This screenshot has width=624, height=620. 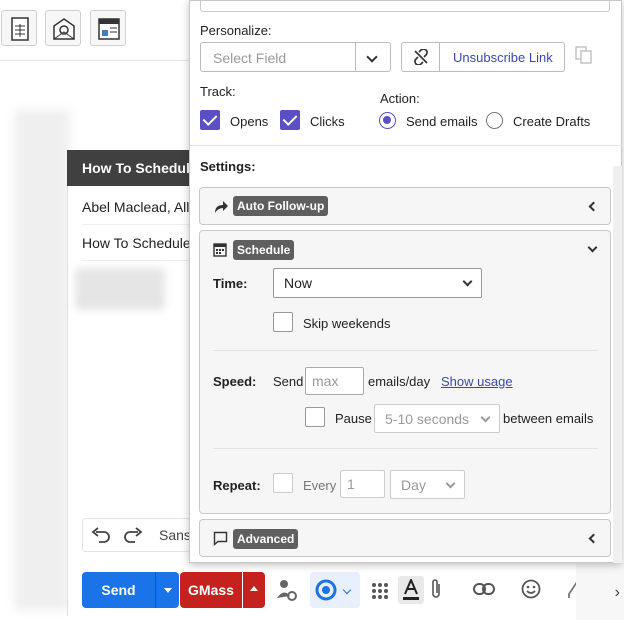 I want to click on repeat-unit-select: Day, so click(x=427, y=484).